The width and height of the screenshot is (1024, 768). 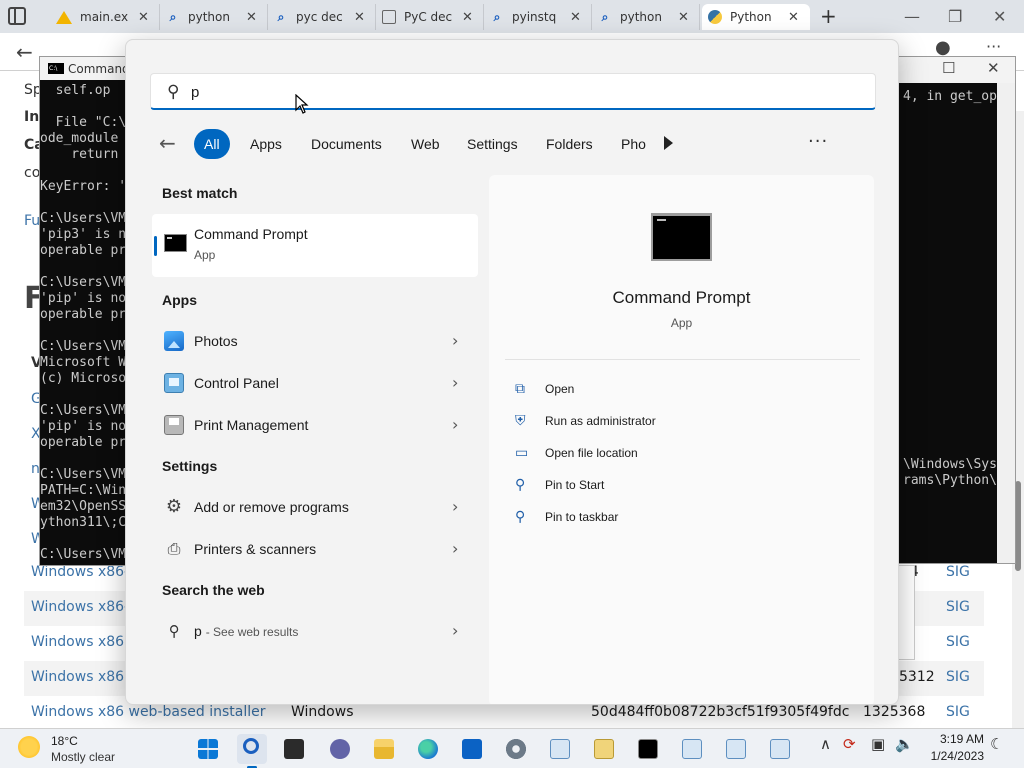 I want to click on maximize-icon: ❐, so click(x=955, y=16).